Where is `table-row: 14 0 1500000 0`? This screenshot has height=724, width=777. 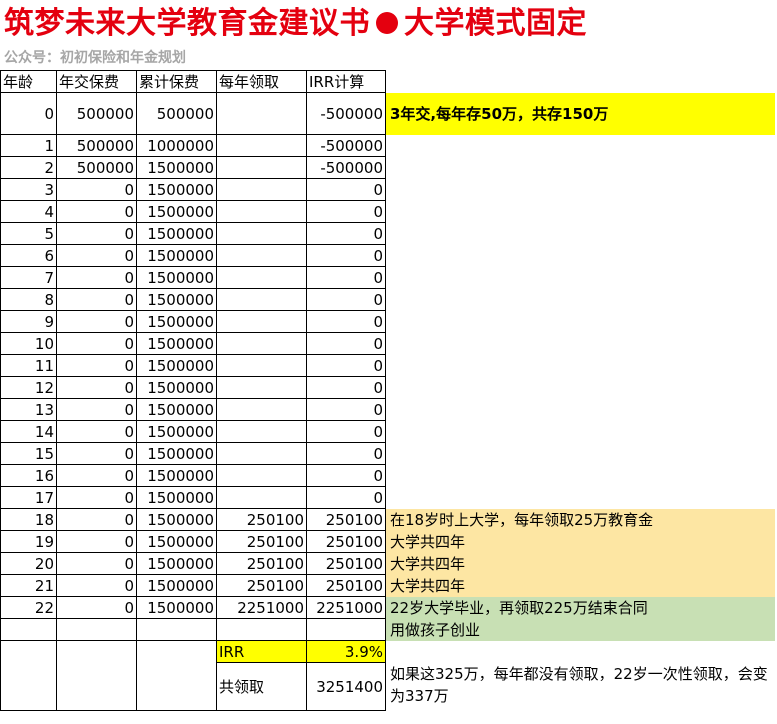 table-row: 14 0 1500000 0 is located at coordinates (388, 431).